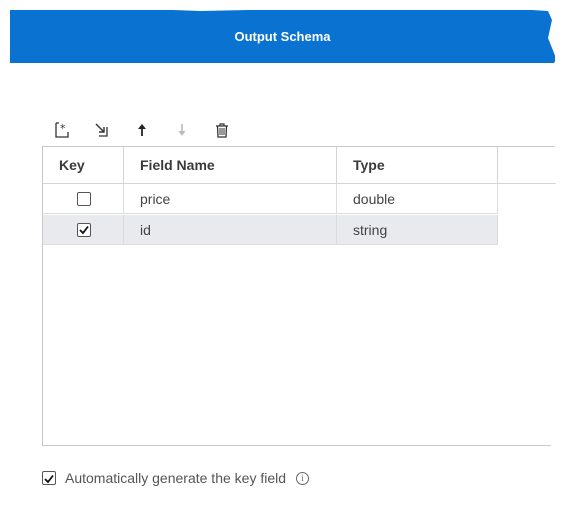 Image resolution: width=580 pixels, height=518 pixels. What do you see at coordinates (102, 130) in the screenshot?
I see `insert-row-icon` at bounding box center [102, 130].